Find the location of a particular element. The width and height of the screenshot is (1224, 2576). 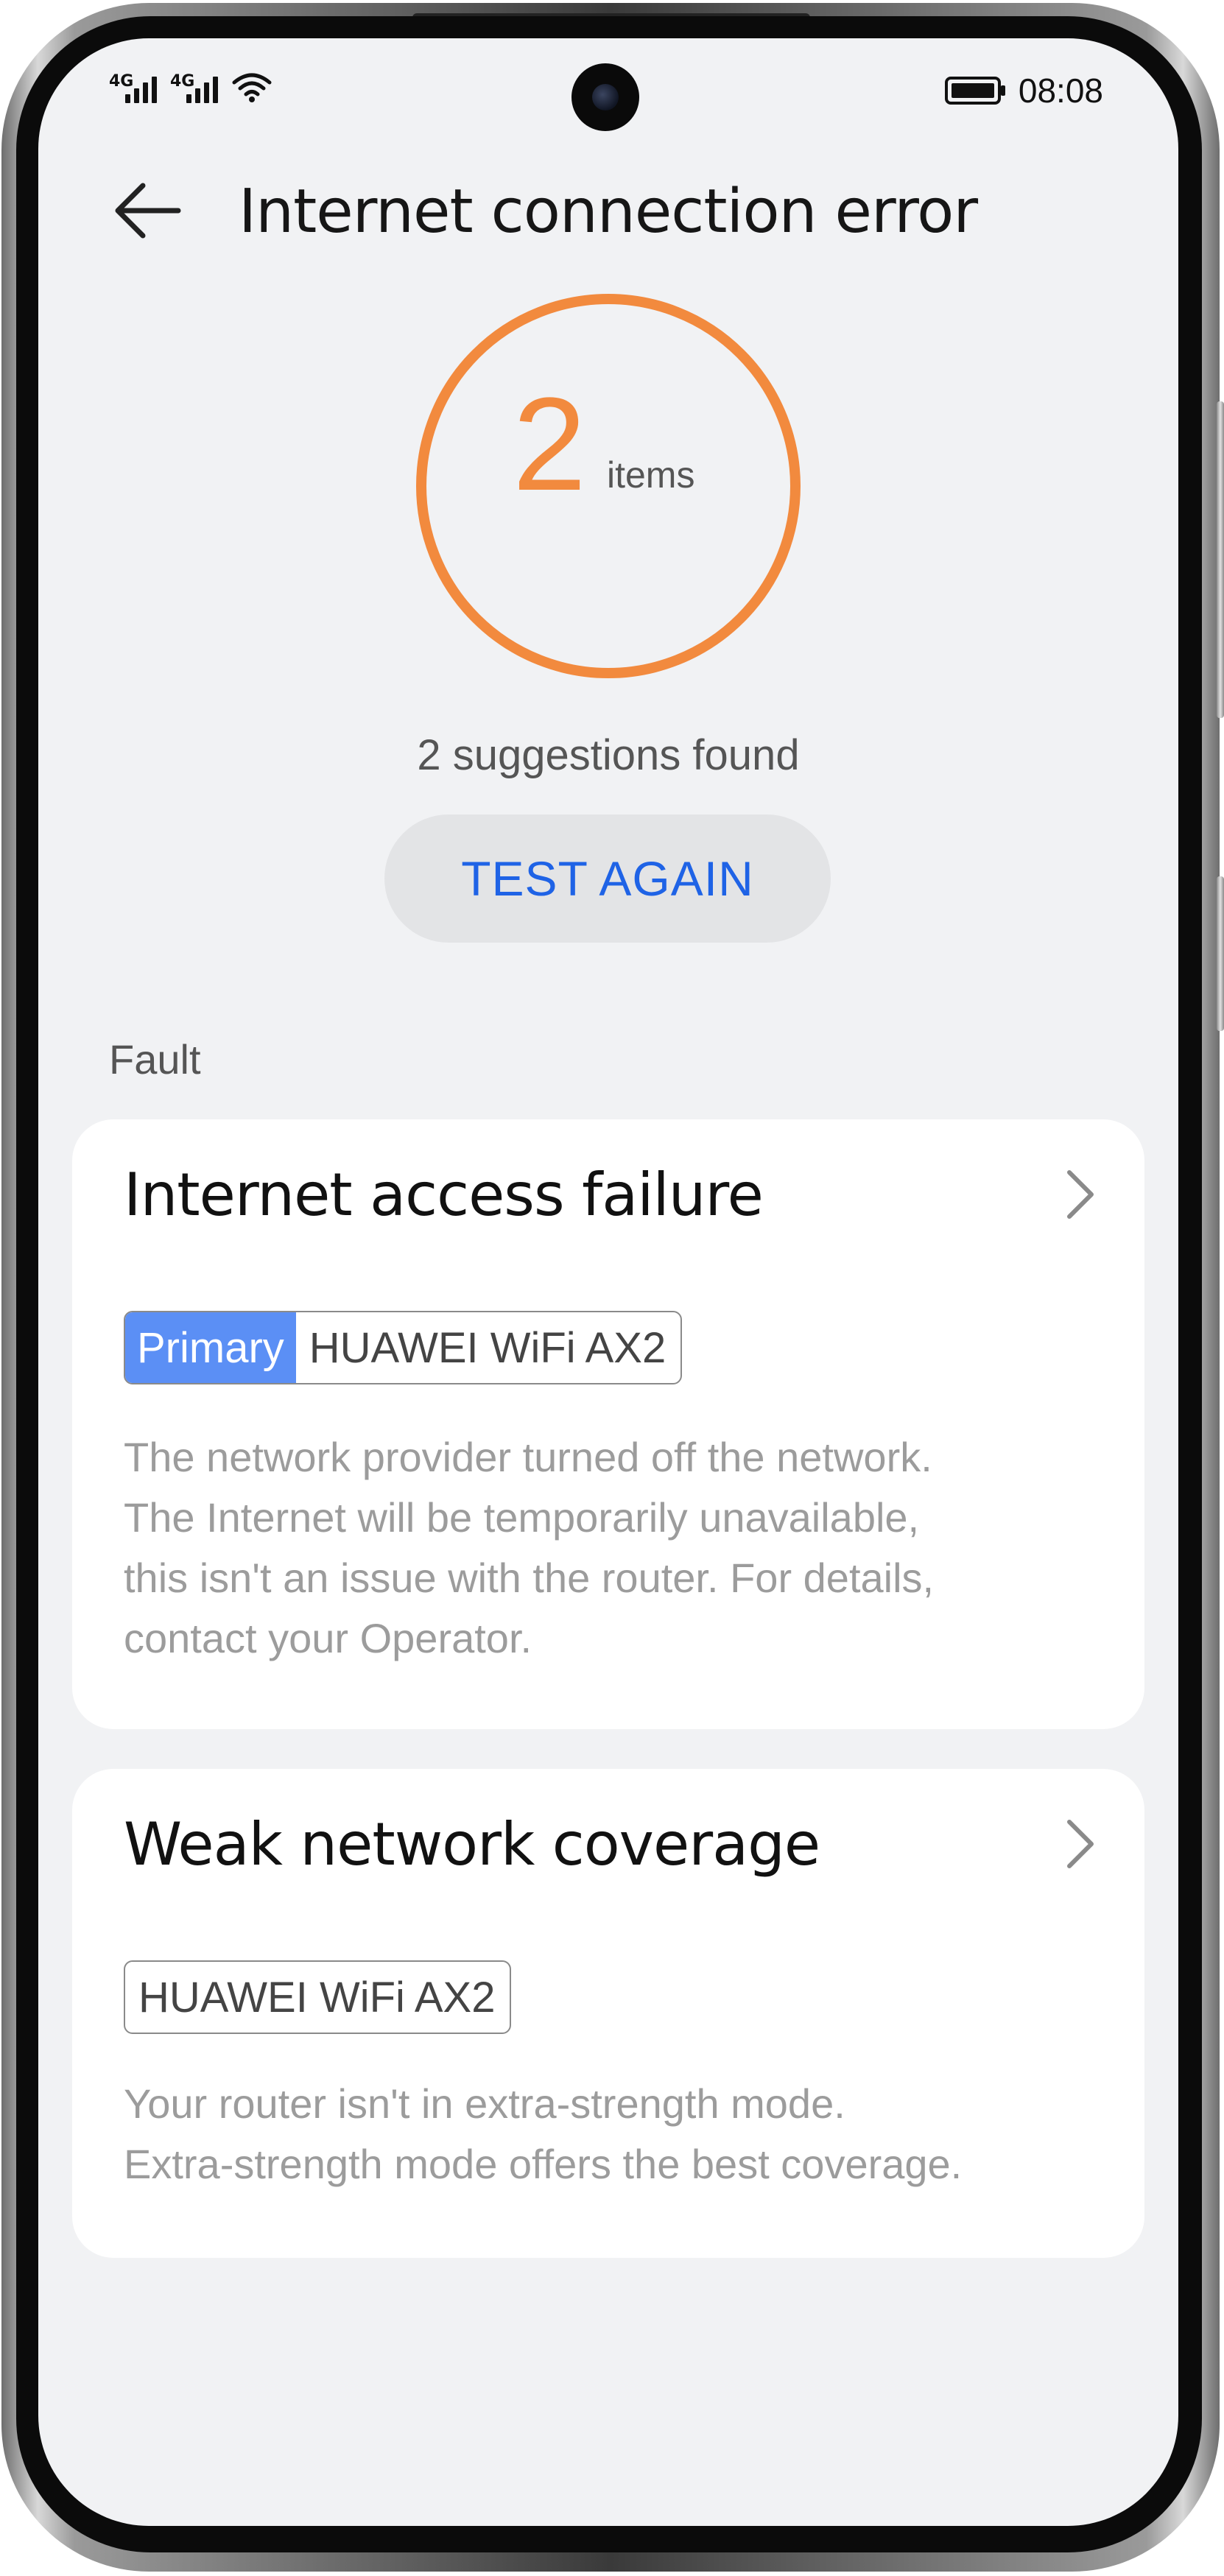

result-ring: 2 items is located at coordinates (608, 486).